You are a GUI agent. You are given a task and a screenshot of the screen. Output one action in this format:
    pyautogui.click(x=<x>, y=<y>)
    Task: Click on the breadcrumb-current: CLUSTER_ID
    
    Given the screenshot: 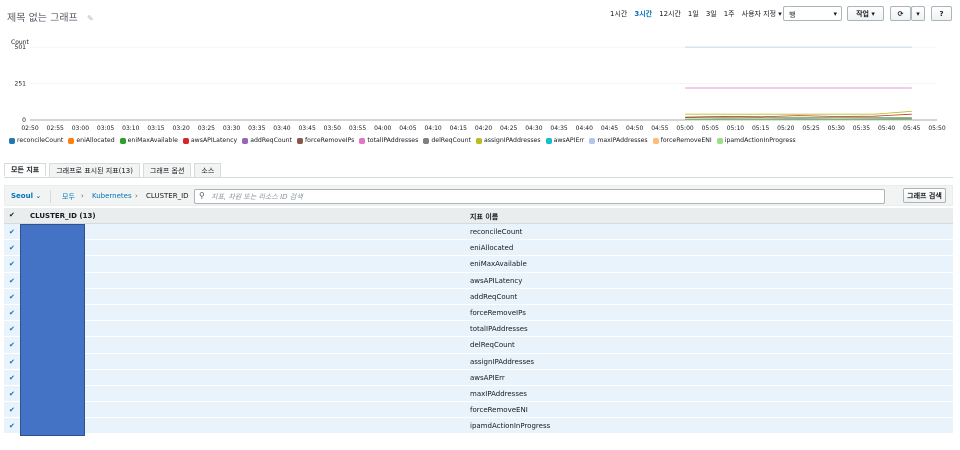 What is the action you would take?
    pyautogui.click(x=167, y=196)
    